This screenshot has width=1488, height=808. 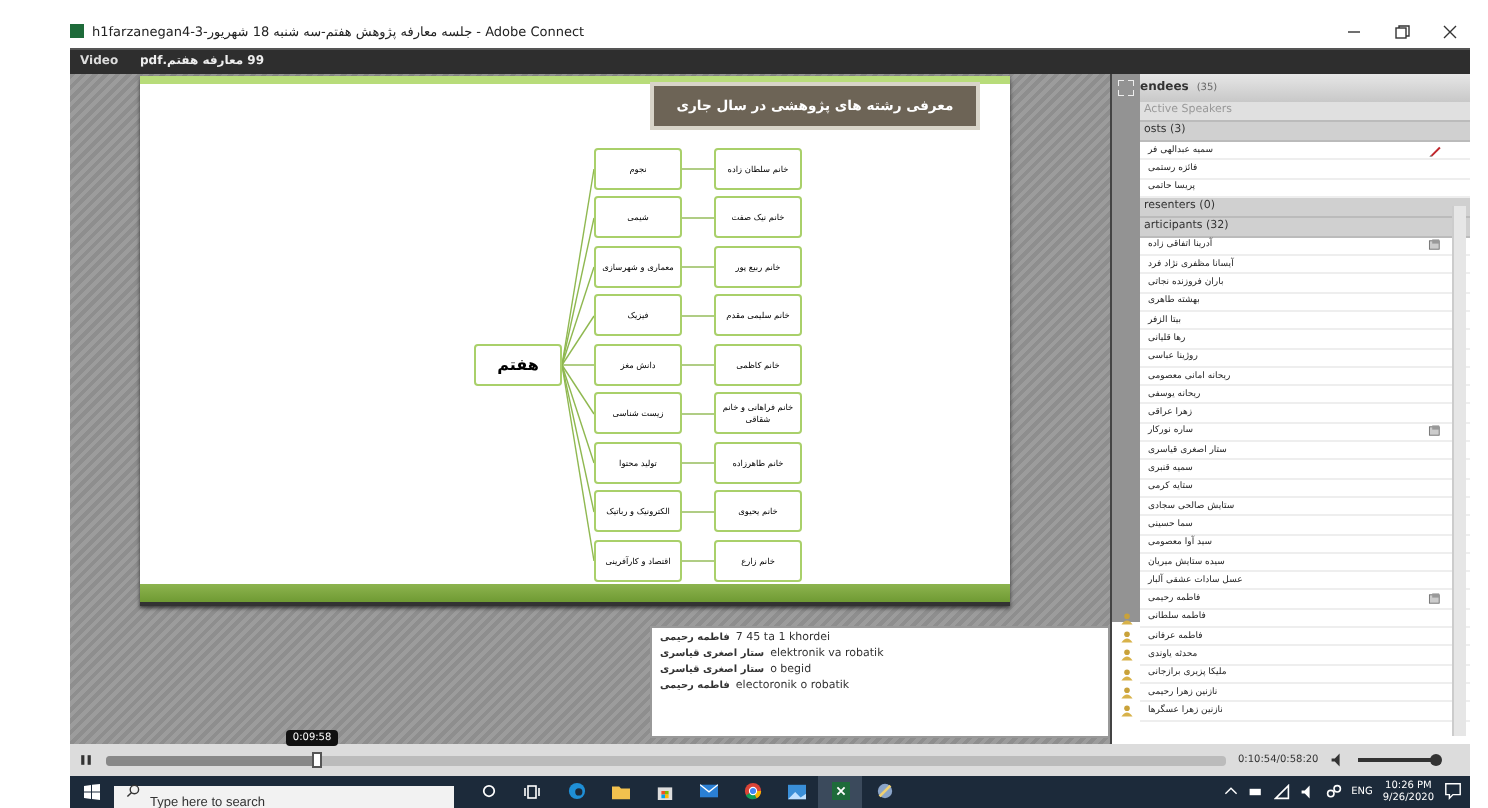 I want to click on pause-icon, so click(x=86, y=760).